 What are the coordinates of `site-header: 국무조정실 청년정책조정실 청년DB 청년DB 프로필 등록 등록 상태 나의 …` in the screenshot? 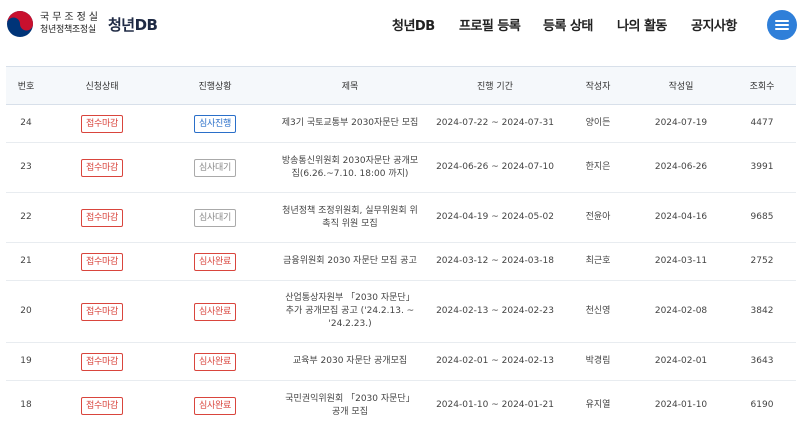 It's located at (400, 25).